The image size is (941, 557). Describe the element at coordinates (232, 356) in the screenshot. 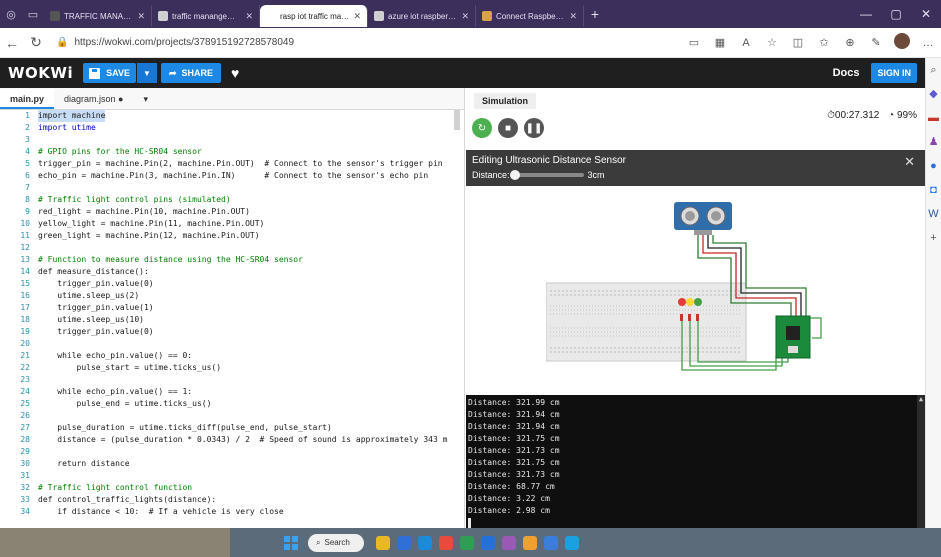

I see `code-line: 21 while echo_pin.value() == 0:` at that location.